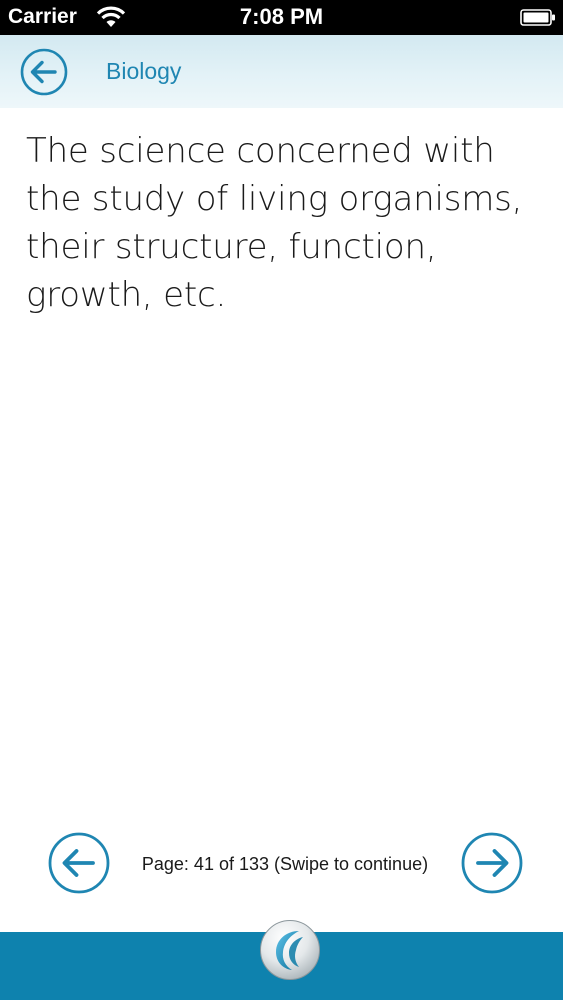 The image size is (563, 1000). I want to click on arrow-right-circle-icon, so click(492, 863).